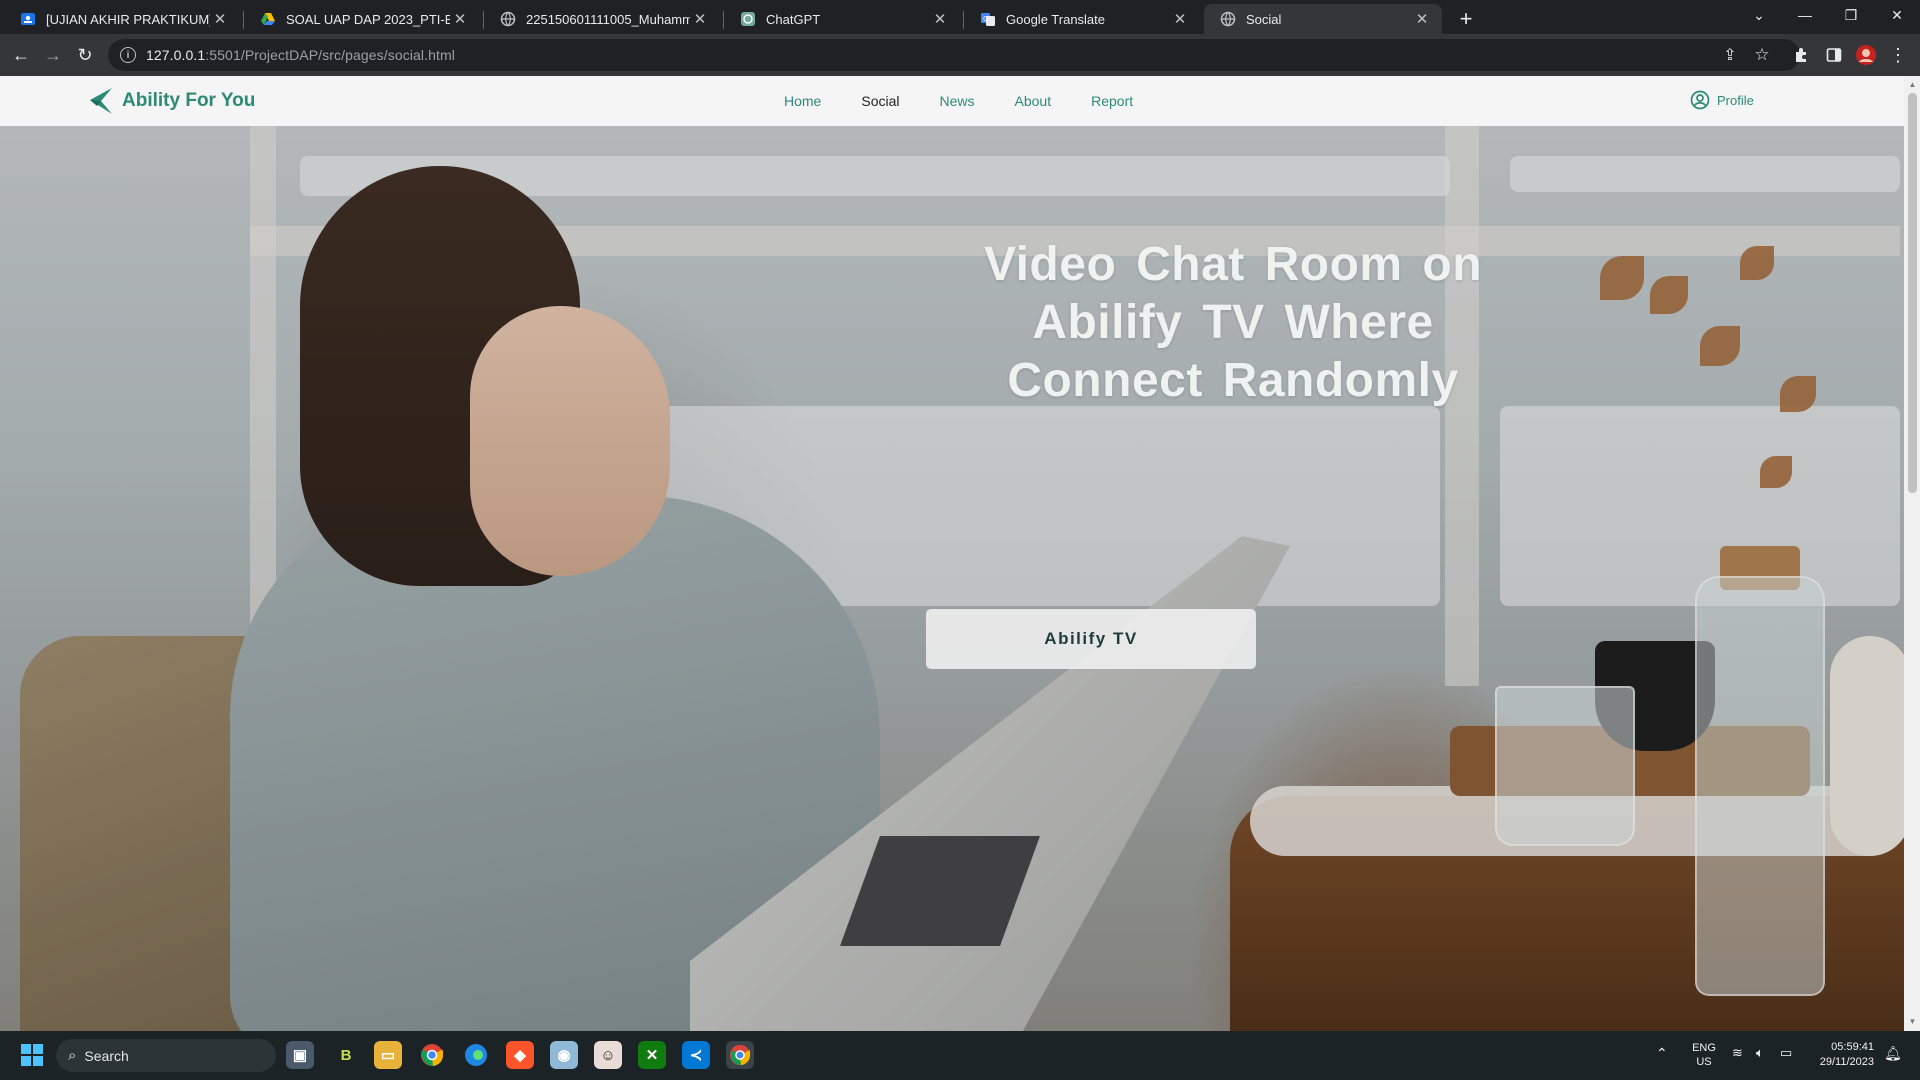  I want to click on chrome-menu-icon: ⋮, so click(1898, 55).